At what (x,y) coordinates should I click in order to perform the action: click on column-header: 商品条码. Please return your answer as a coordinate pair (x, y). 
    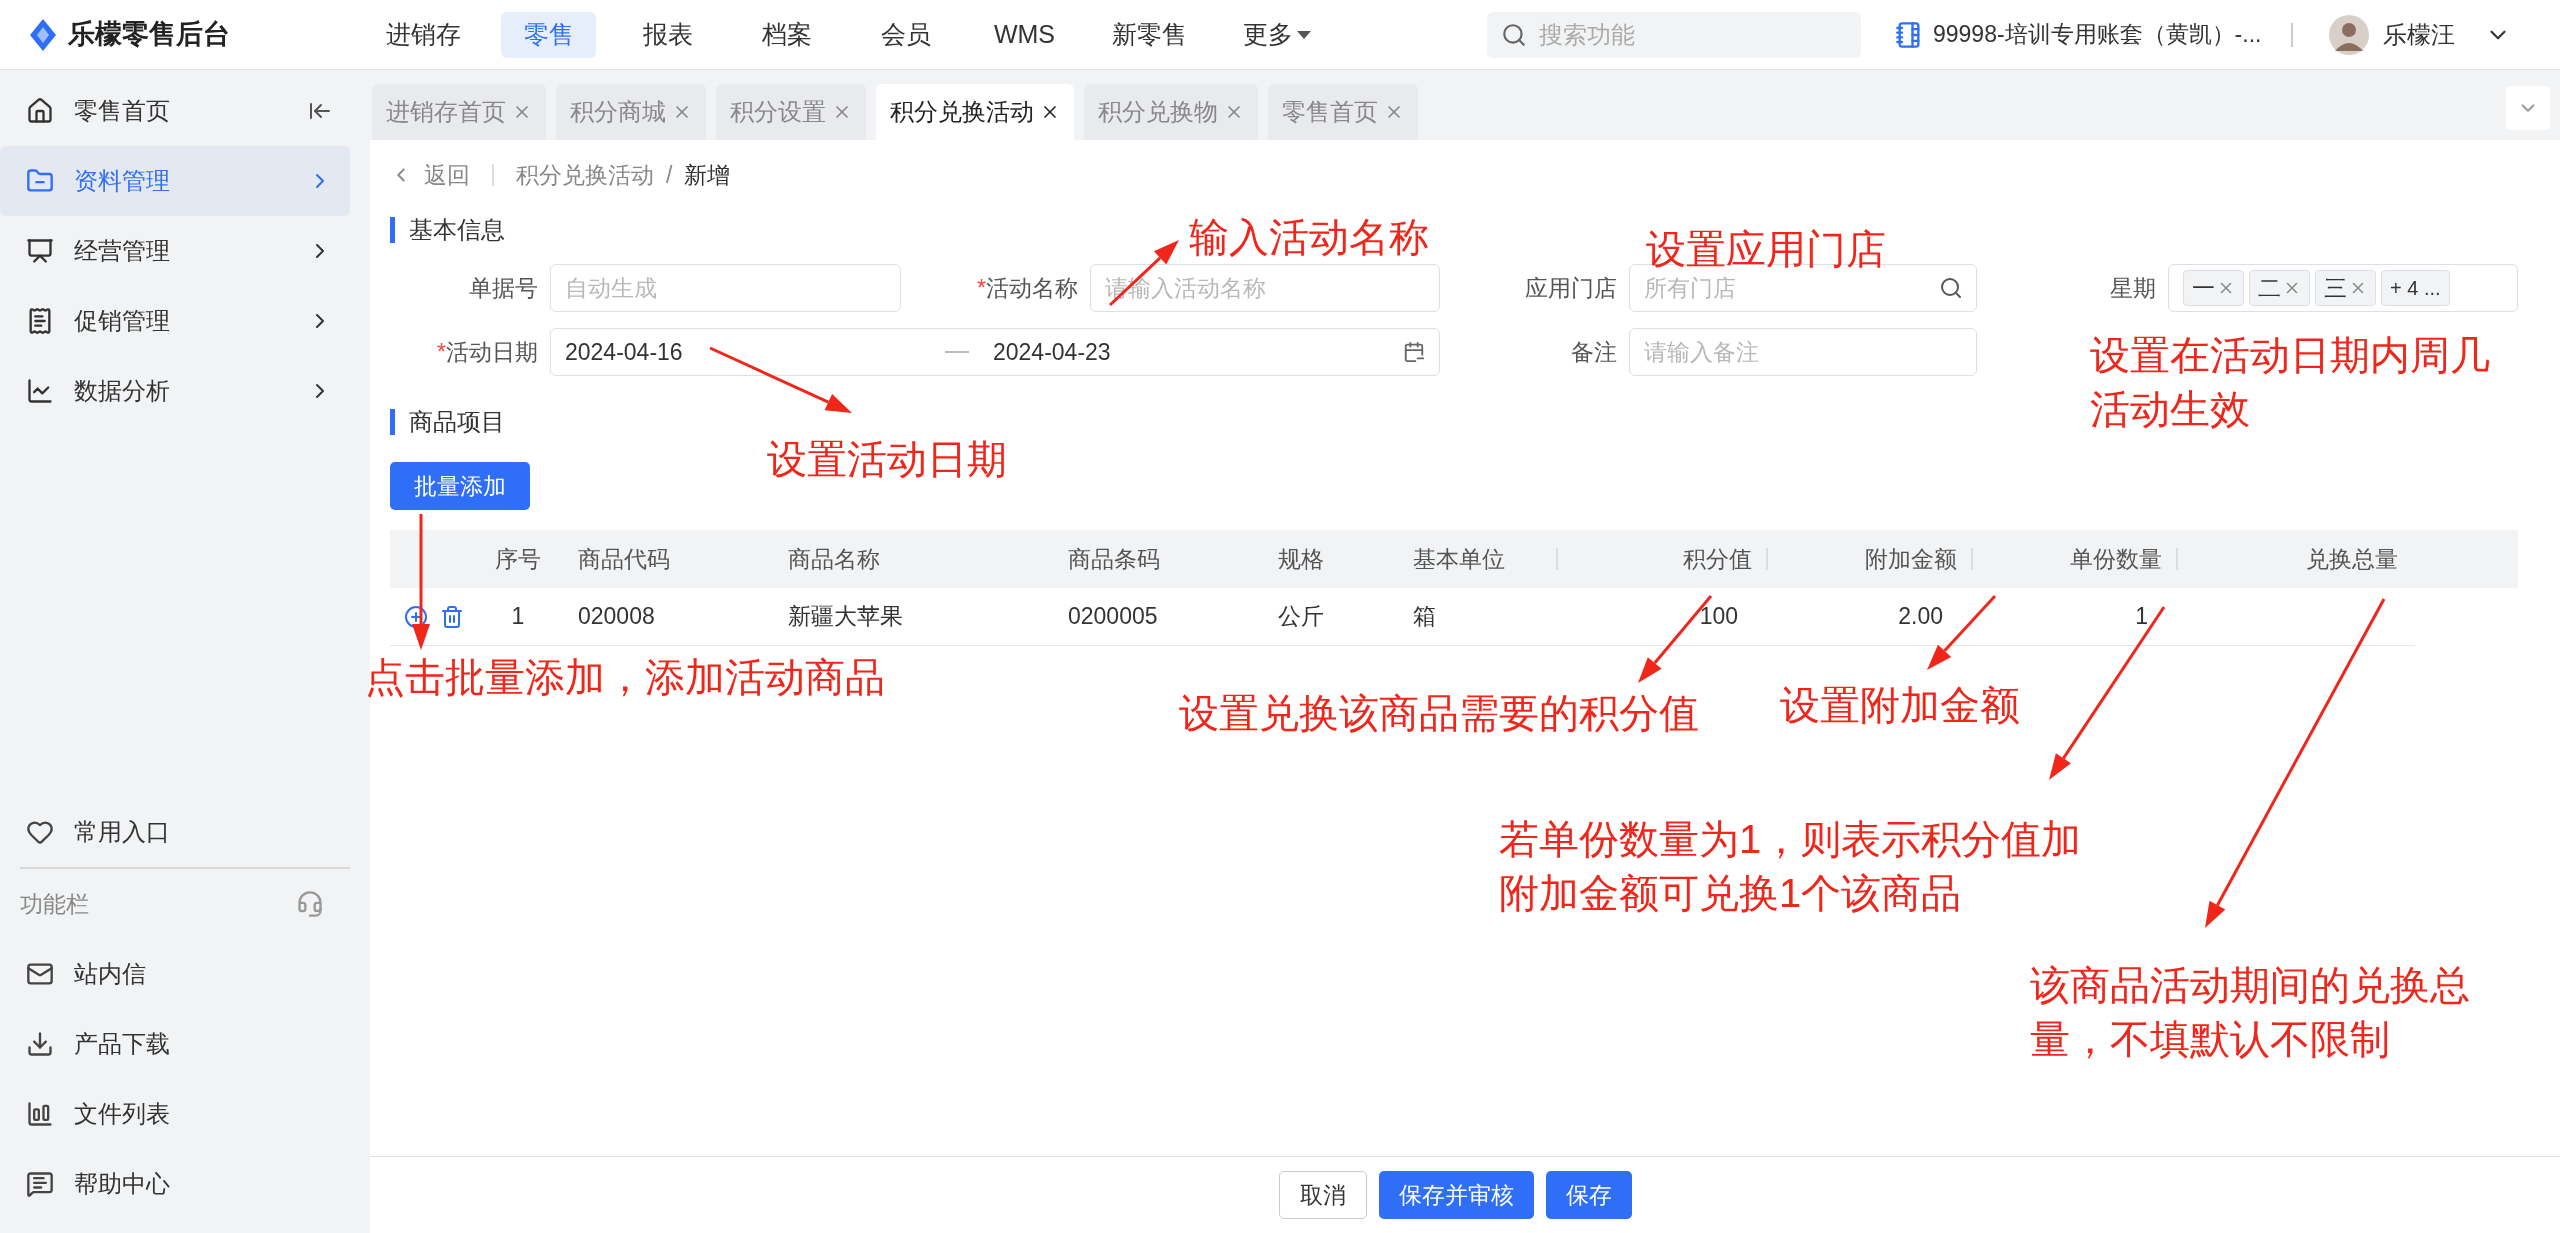
    Looking at the image, I should click on (1114, 559).